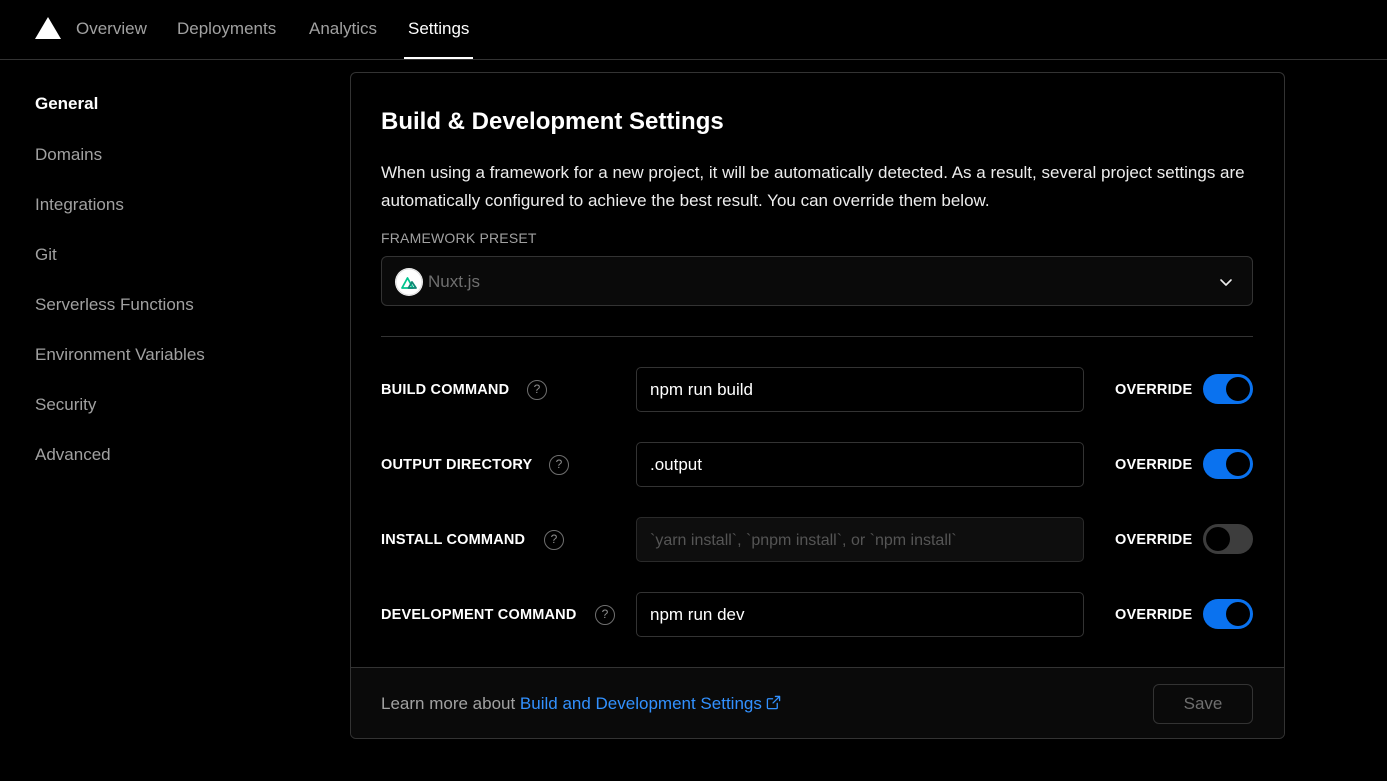 This screenshot has width=1387, height=781. I want to click on learn-more-prefix: Learn more about, so click(450, 703).